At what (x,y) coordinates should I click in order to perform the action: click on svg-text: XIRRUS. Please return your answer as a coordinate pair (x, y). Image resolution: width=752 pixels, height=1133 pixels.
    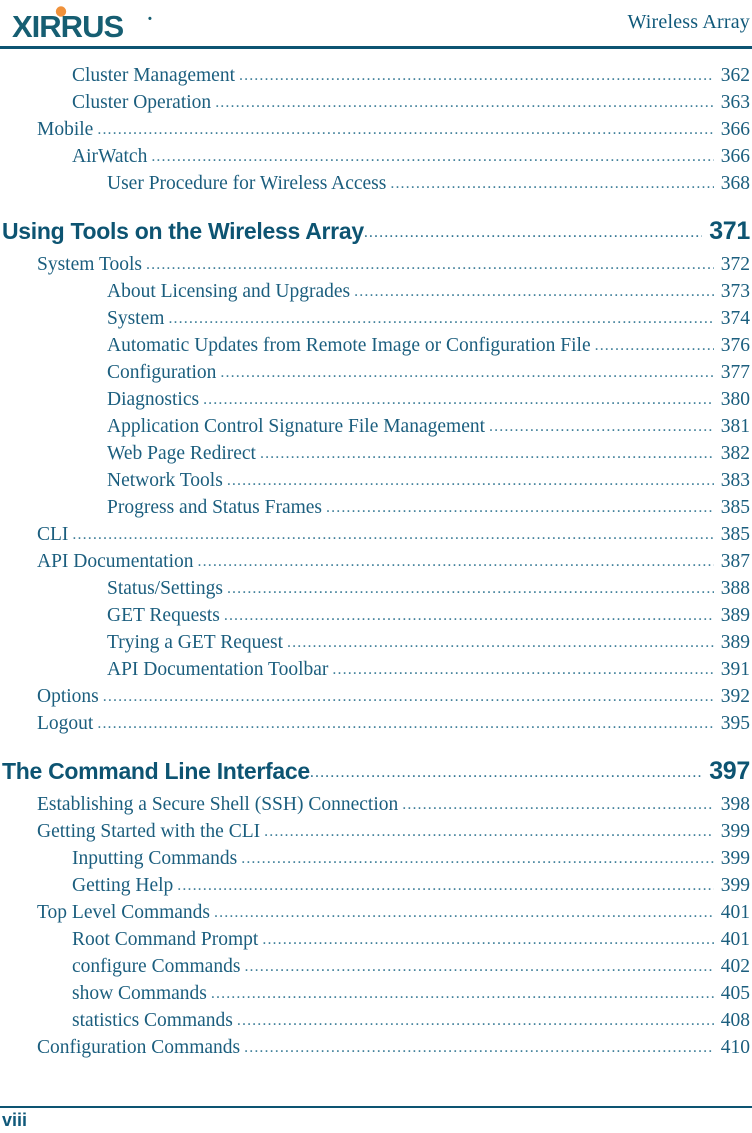
    Looking at the image, I should click on (67, 25).